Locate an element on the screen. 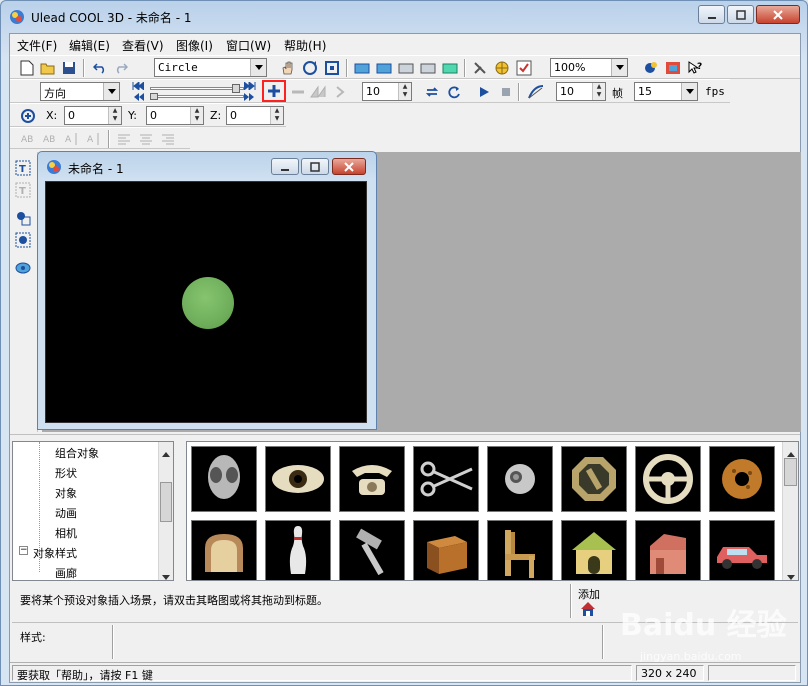 This screenshot has width=808, height=686. menu-window: 窗口(W) is located at coordinates (248, 45).